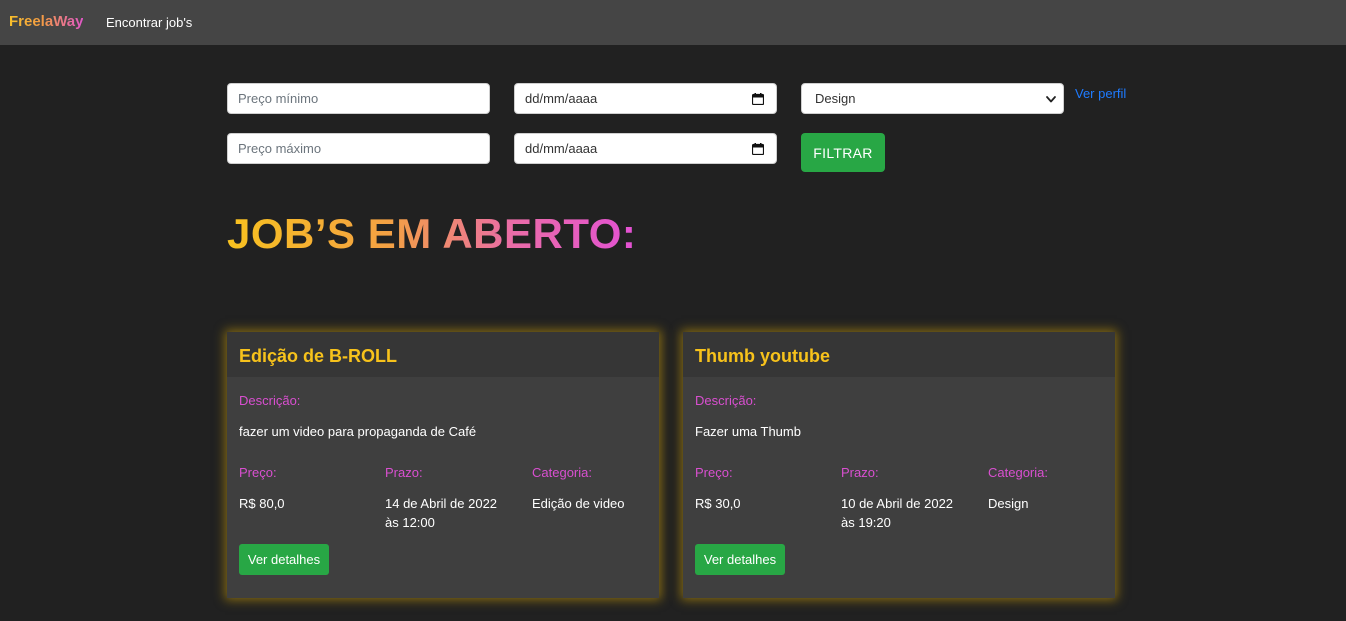  I want to click on job-category: Design, so click(1008, 503).